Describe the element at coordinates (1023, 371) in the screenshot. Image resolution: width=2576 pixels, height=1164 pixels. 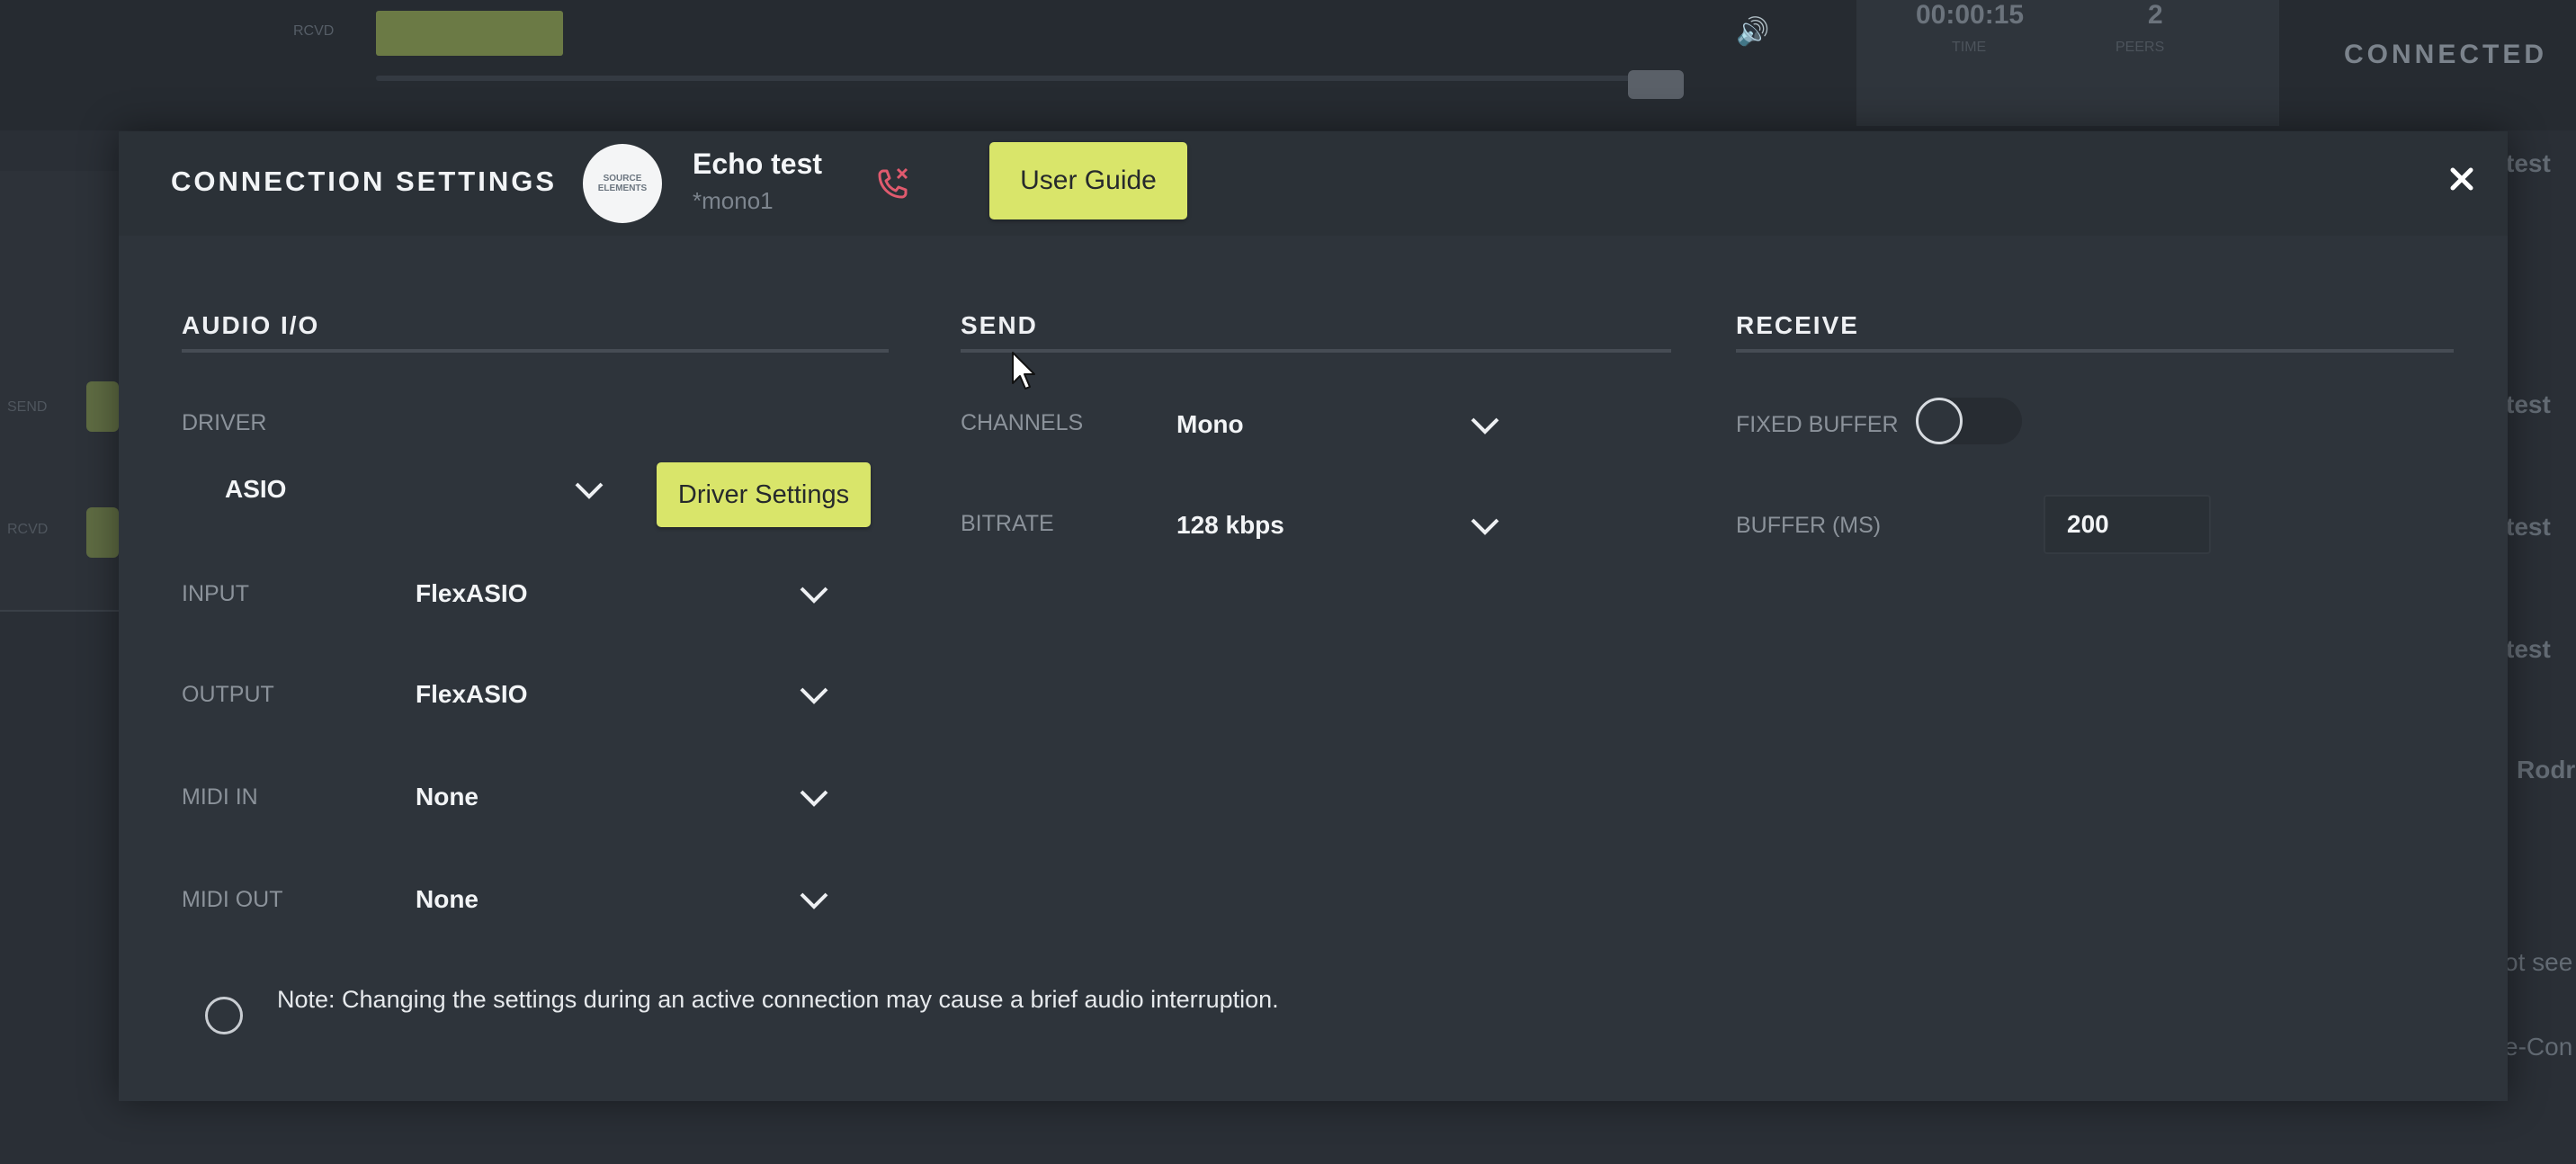
I see `mouse-cursor-icon` at that location.